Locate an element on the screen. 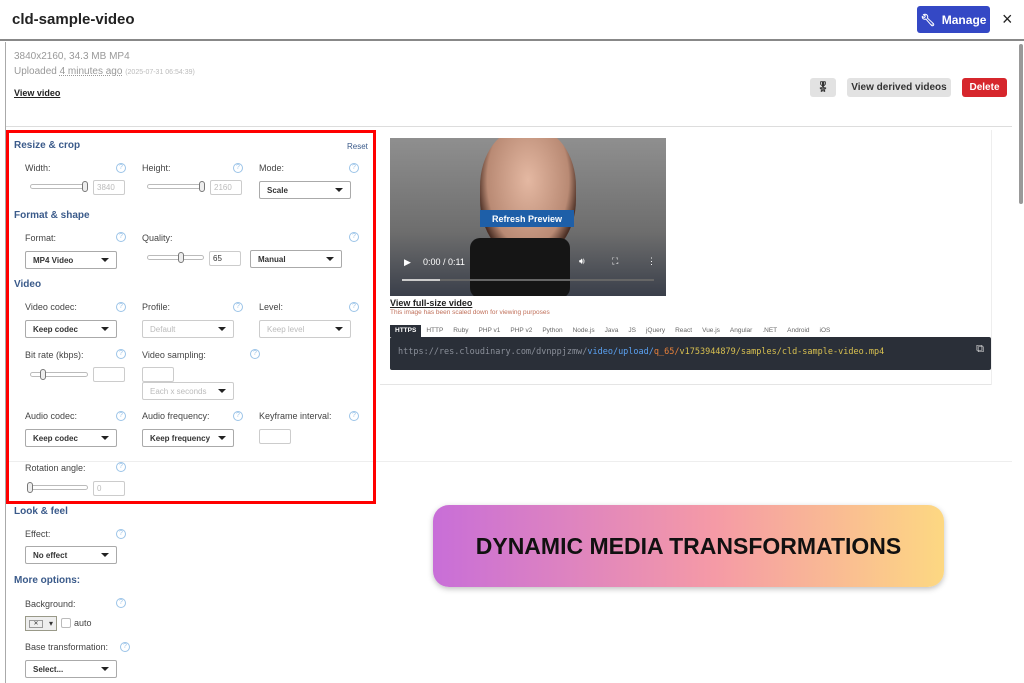  asset-title: cld-sample-video is located at coordinates (73, 19).